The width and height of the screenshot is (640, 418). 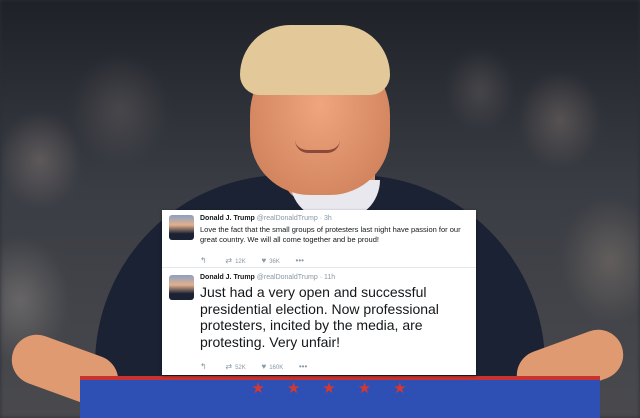 What do you see at coordinates (315, 60) in the screenshot?
I see `hair` at bounding box center [315, 60].